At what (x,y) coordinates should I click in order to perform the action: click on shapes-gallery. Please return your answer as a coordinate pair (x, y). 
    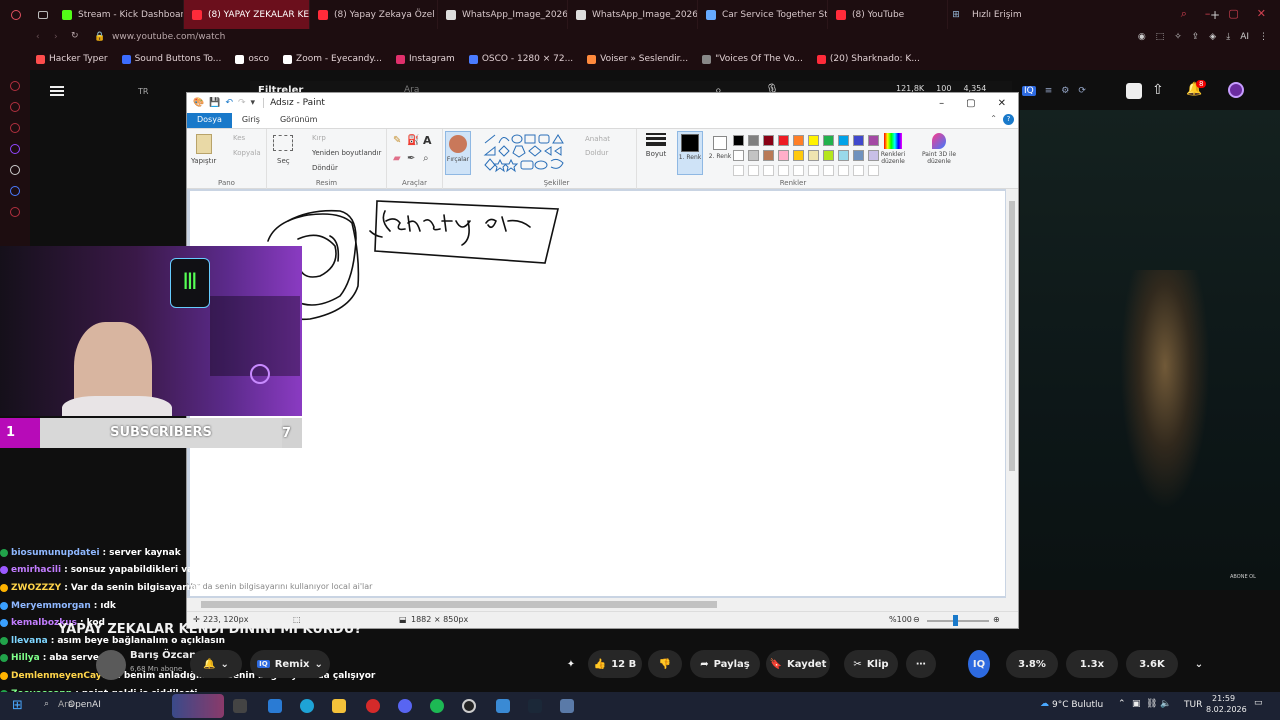
    Looking at the image, I should click on (533, 153).